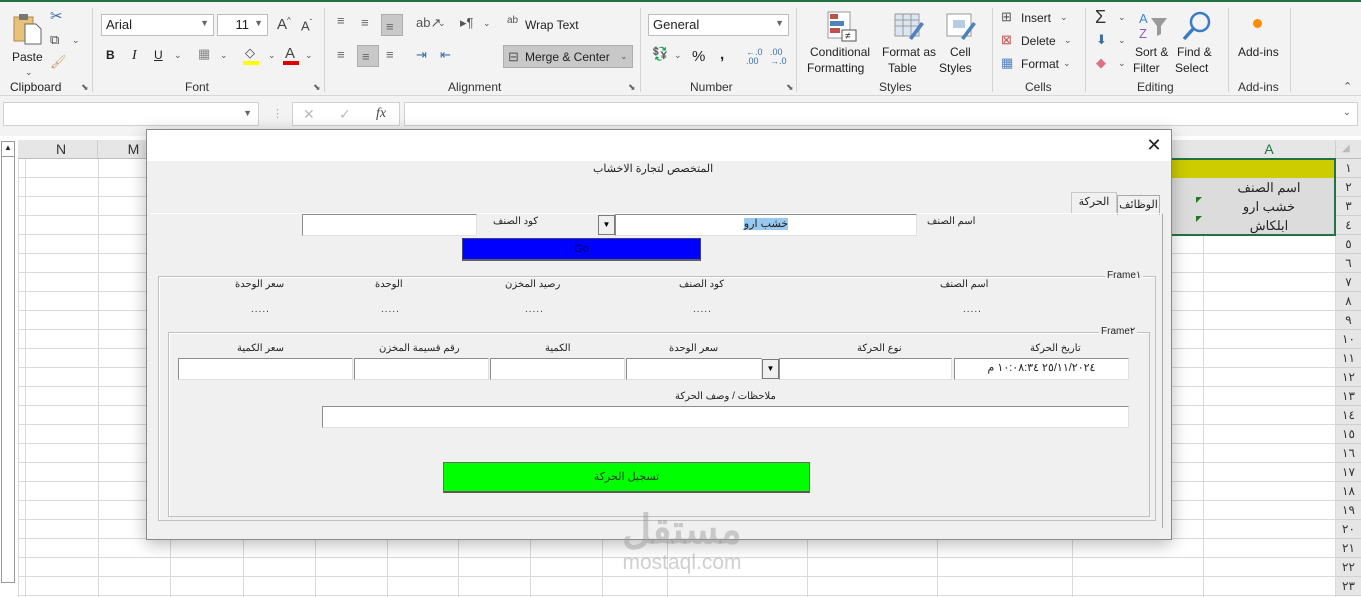  What do you see at coordinates (1038, 41) in the screenshot?
I see `delete-button: Delete` at bounding box center [1038, 41].